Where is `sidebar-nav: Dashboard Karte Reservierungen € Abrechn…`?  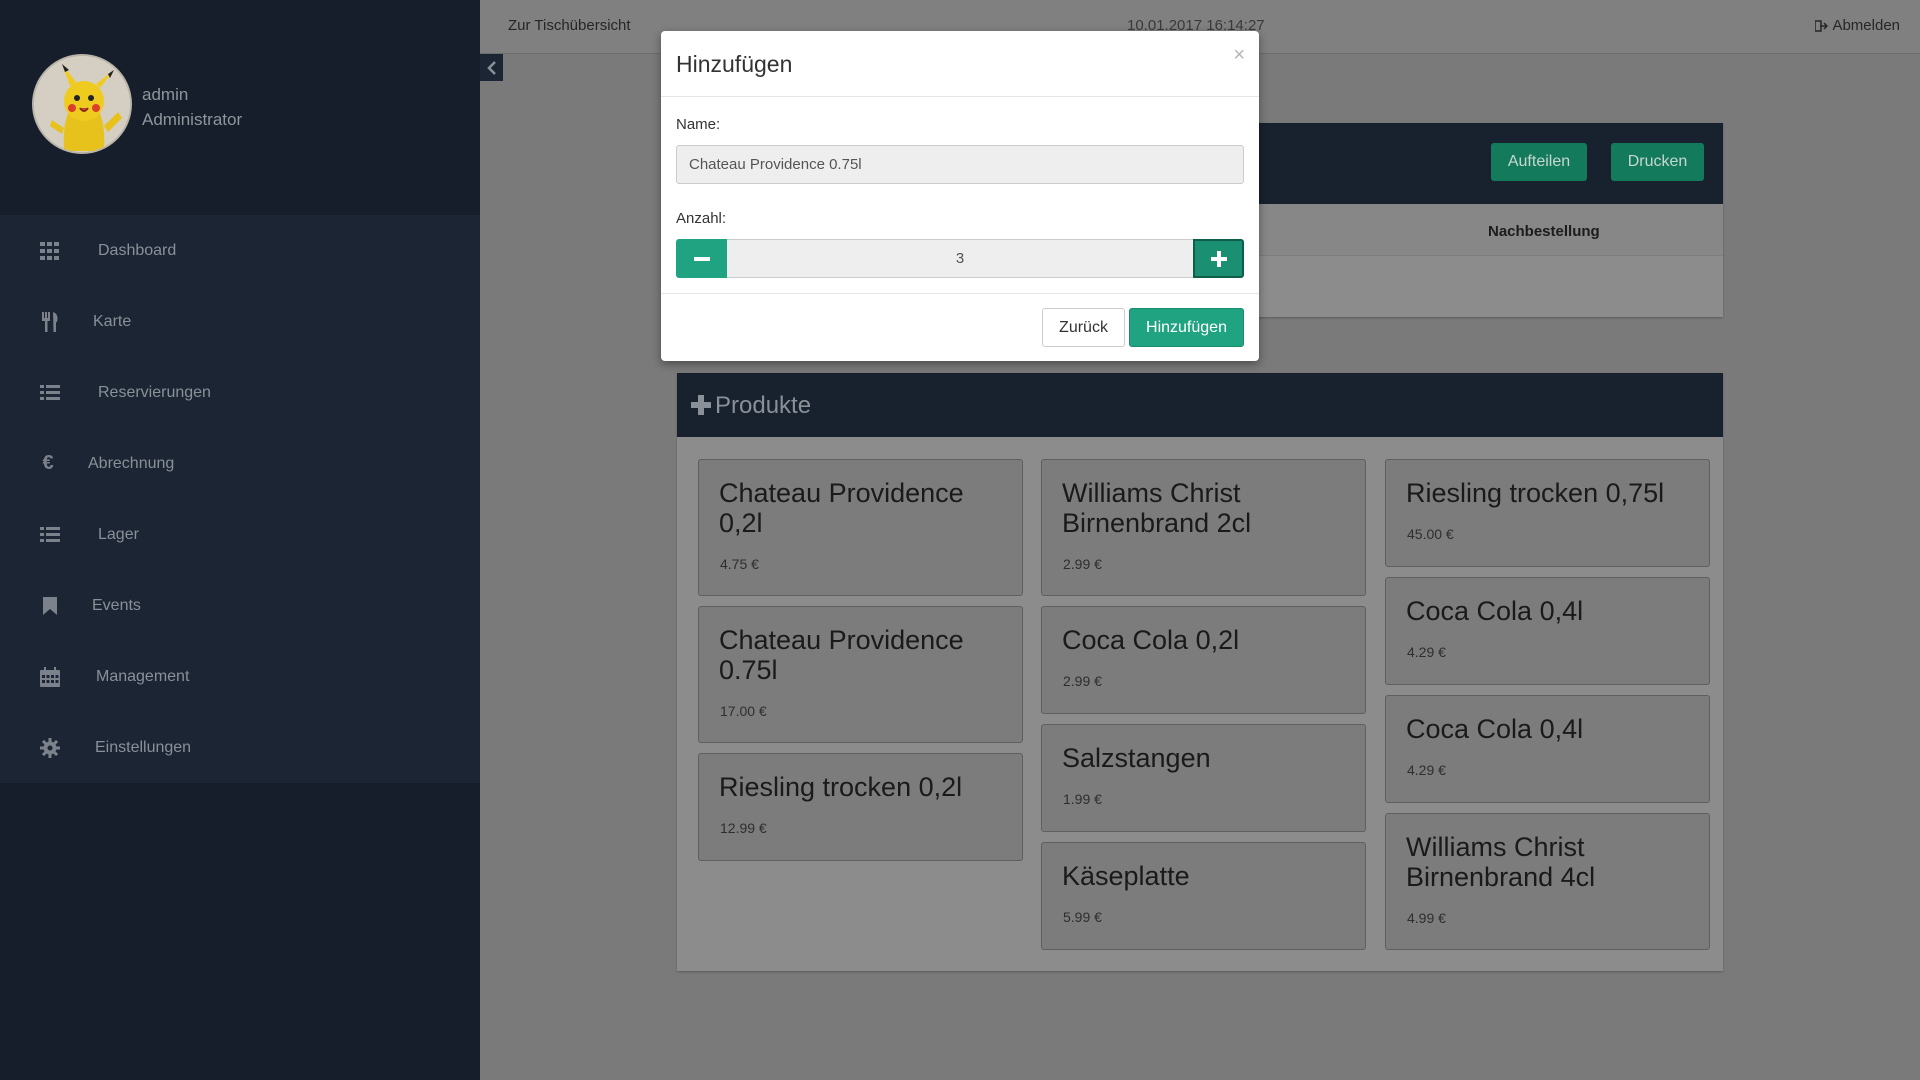 sidebar-nav: Dashboard Karte Reservierungen € Abrechn… is located at coordinates (240, 499).